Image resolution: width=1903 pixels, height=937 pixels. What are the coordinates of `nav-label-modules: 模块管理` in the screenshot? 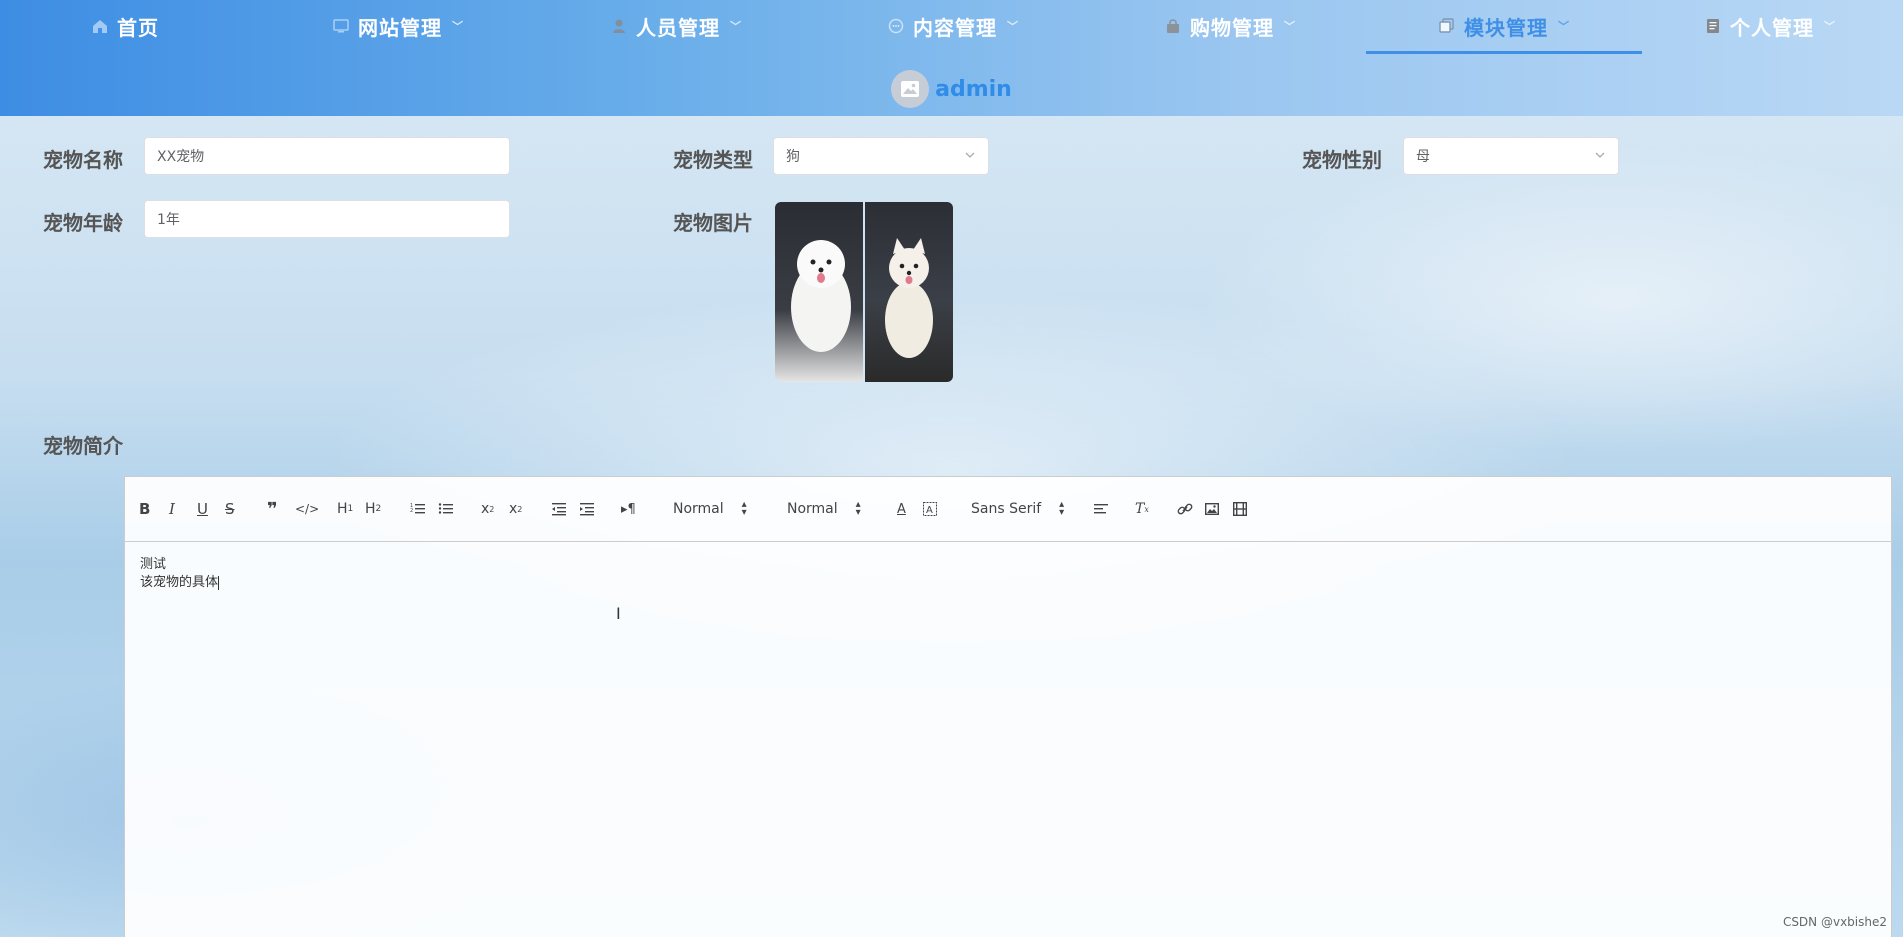 It's located at (1506, 27).